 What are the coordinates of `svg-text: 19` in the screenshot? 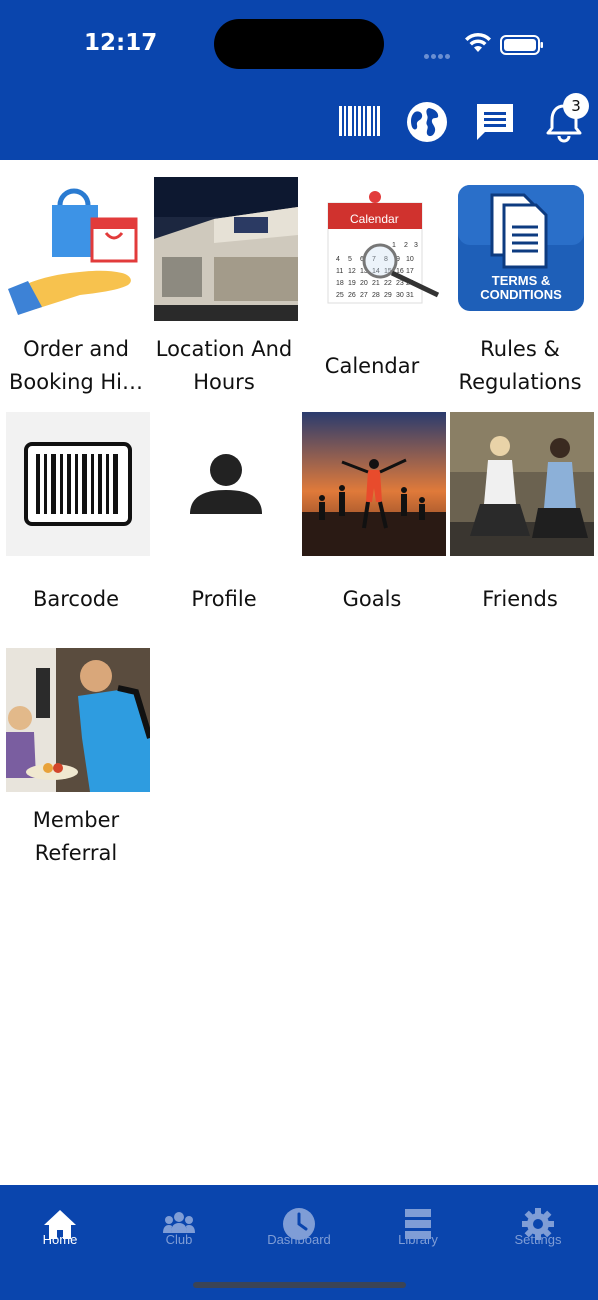 It's located at (352, 283).